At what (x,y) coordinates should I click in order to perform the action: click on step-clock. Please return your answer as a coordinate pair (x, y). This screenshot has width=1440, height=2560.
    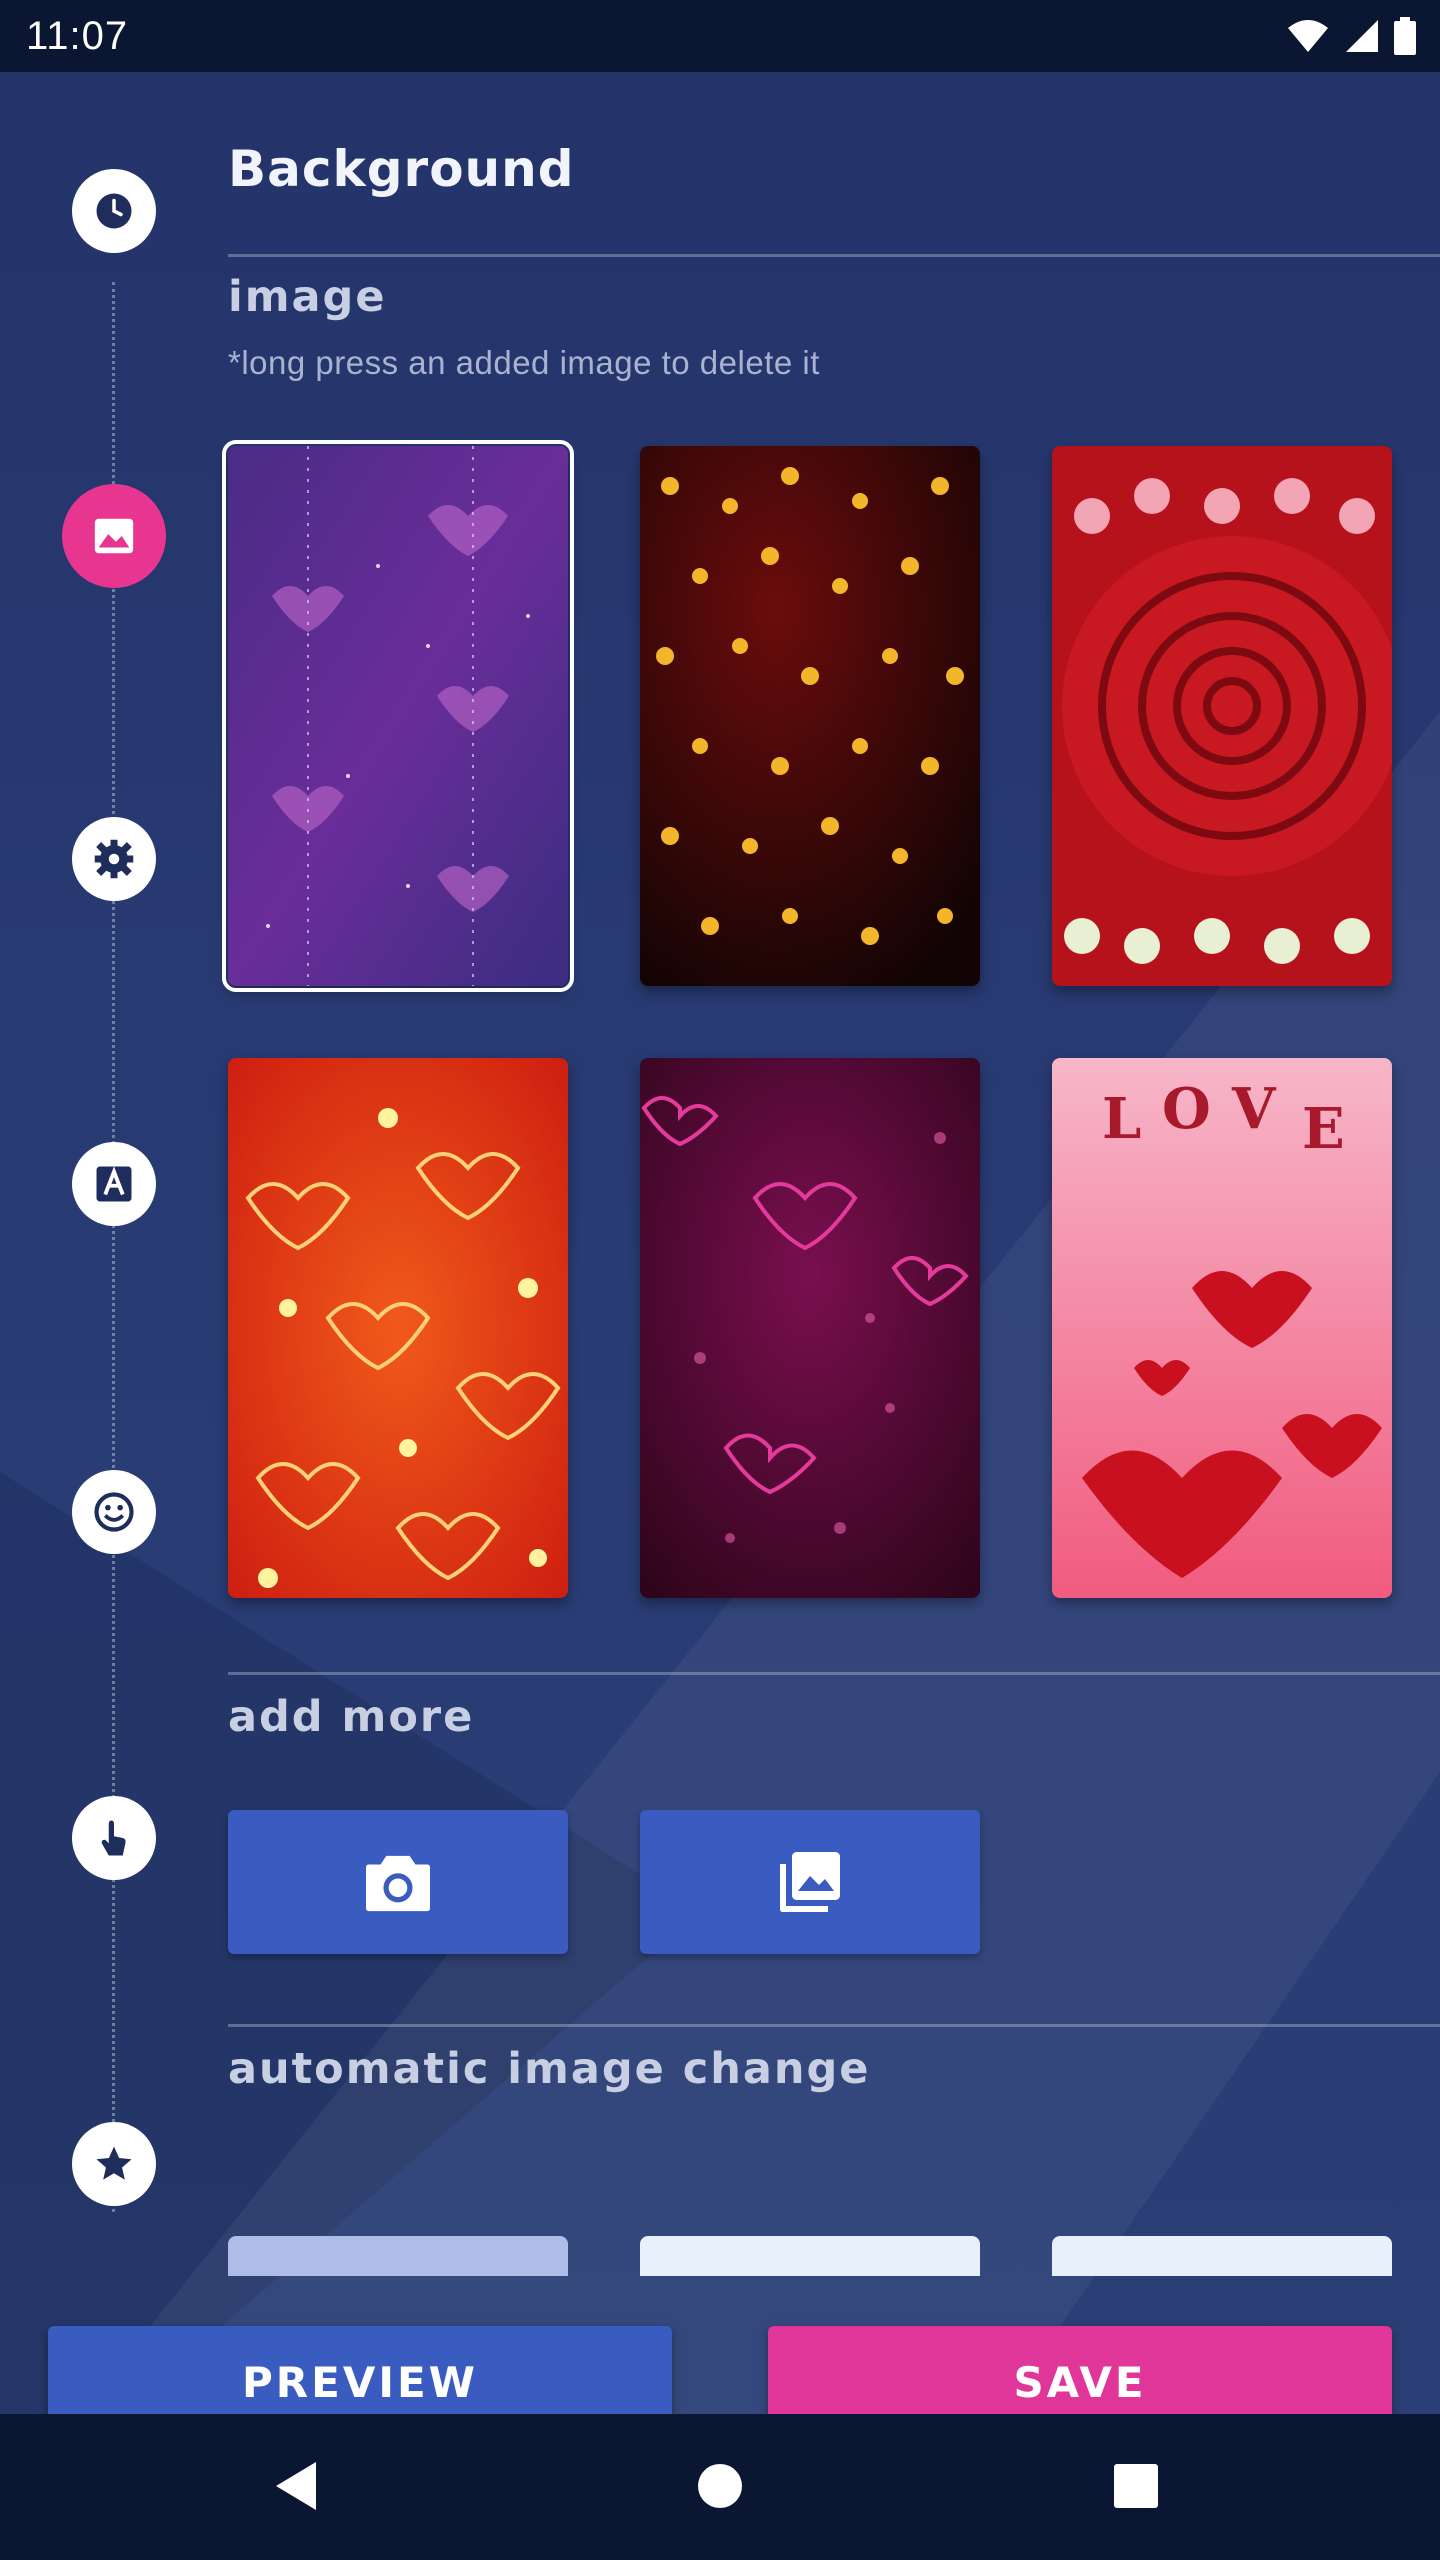
    Looking at the image, I should click on (114, 211).